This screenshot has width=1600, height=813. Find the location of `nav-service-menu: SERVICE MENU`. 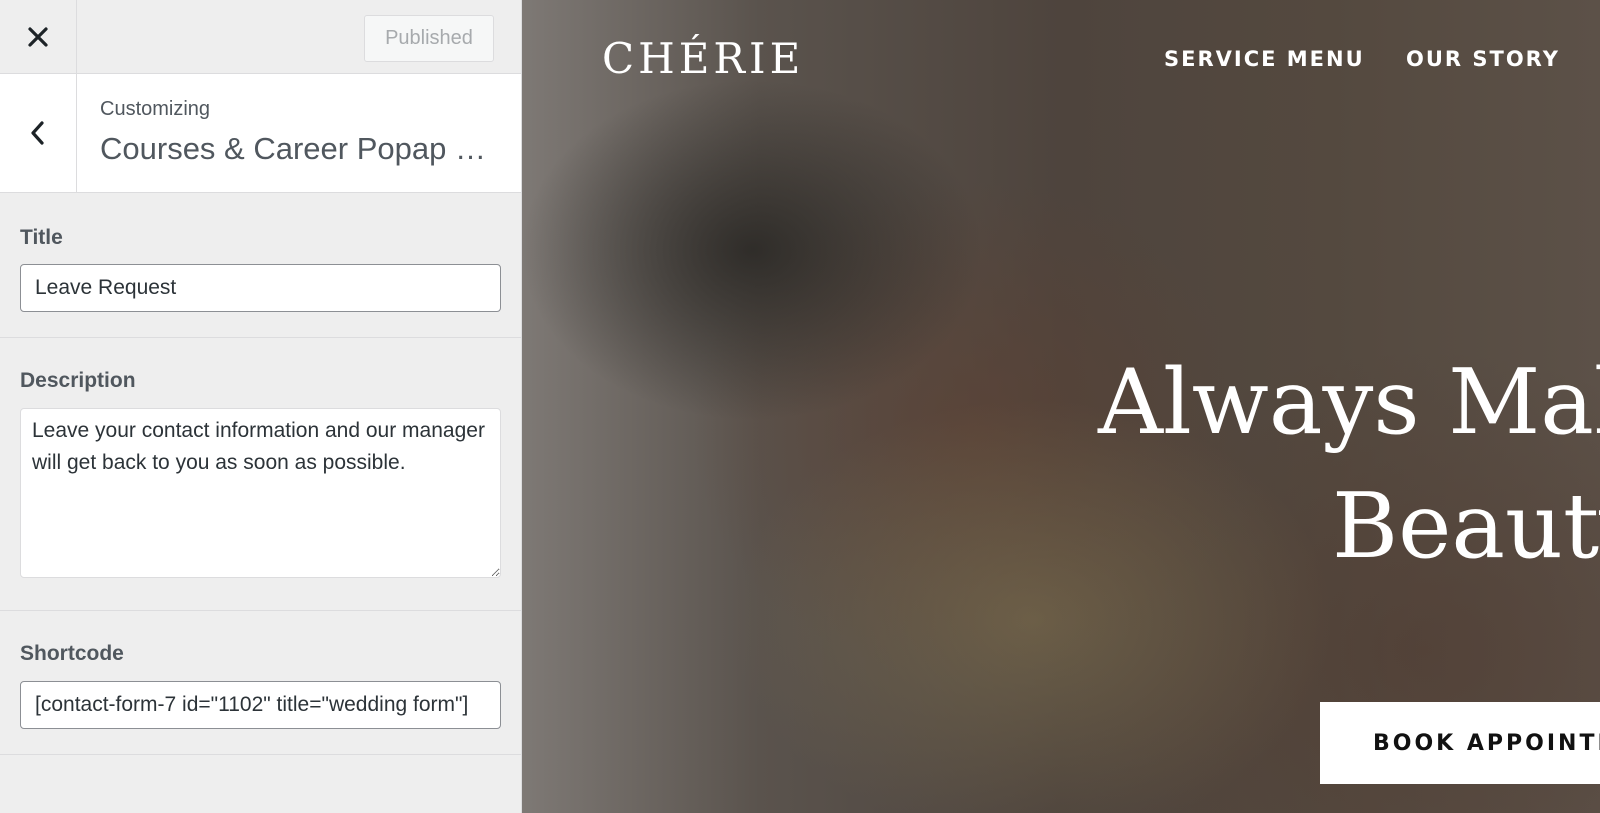

nav-service-menu: SERVICE MENU is located at coordinates (1264, 59).